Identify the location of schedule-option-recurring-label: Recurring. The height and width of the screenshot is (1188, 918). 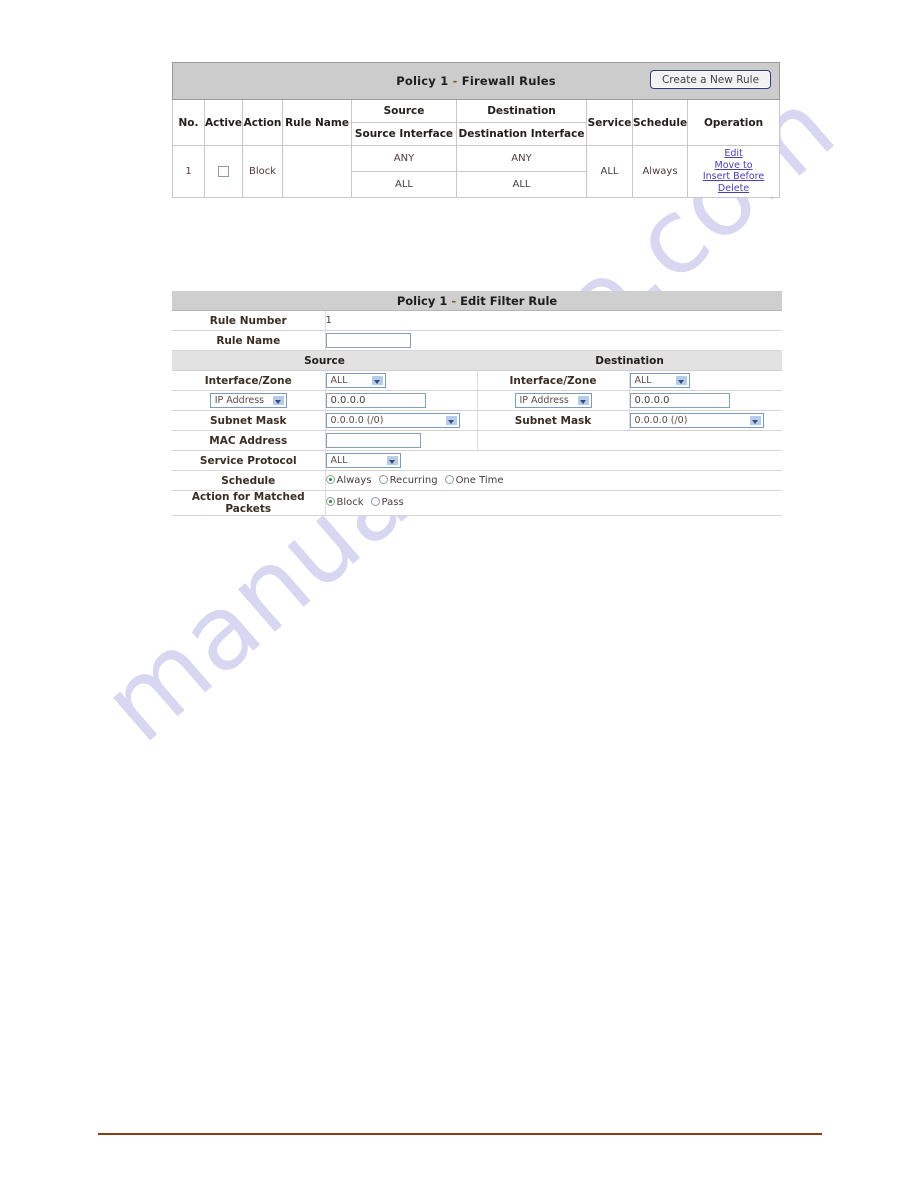
(413, 480).